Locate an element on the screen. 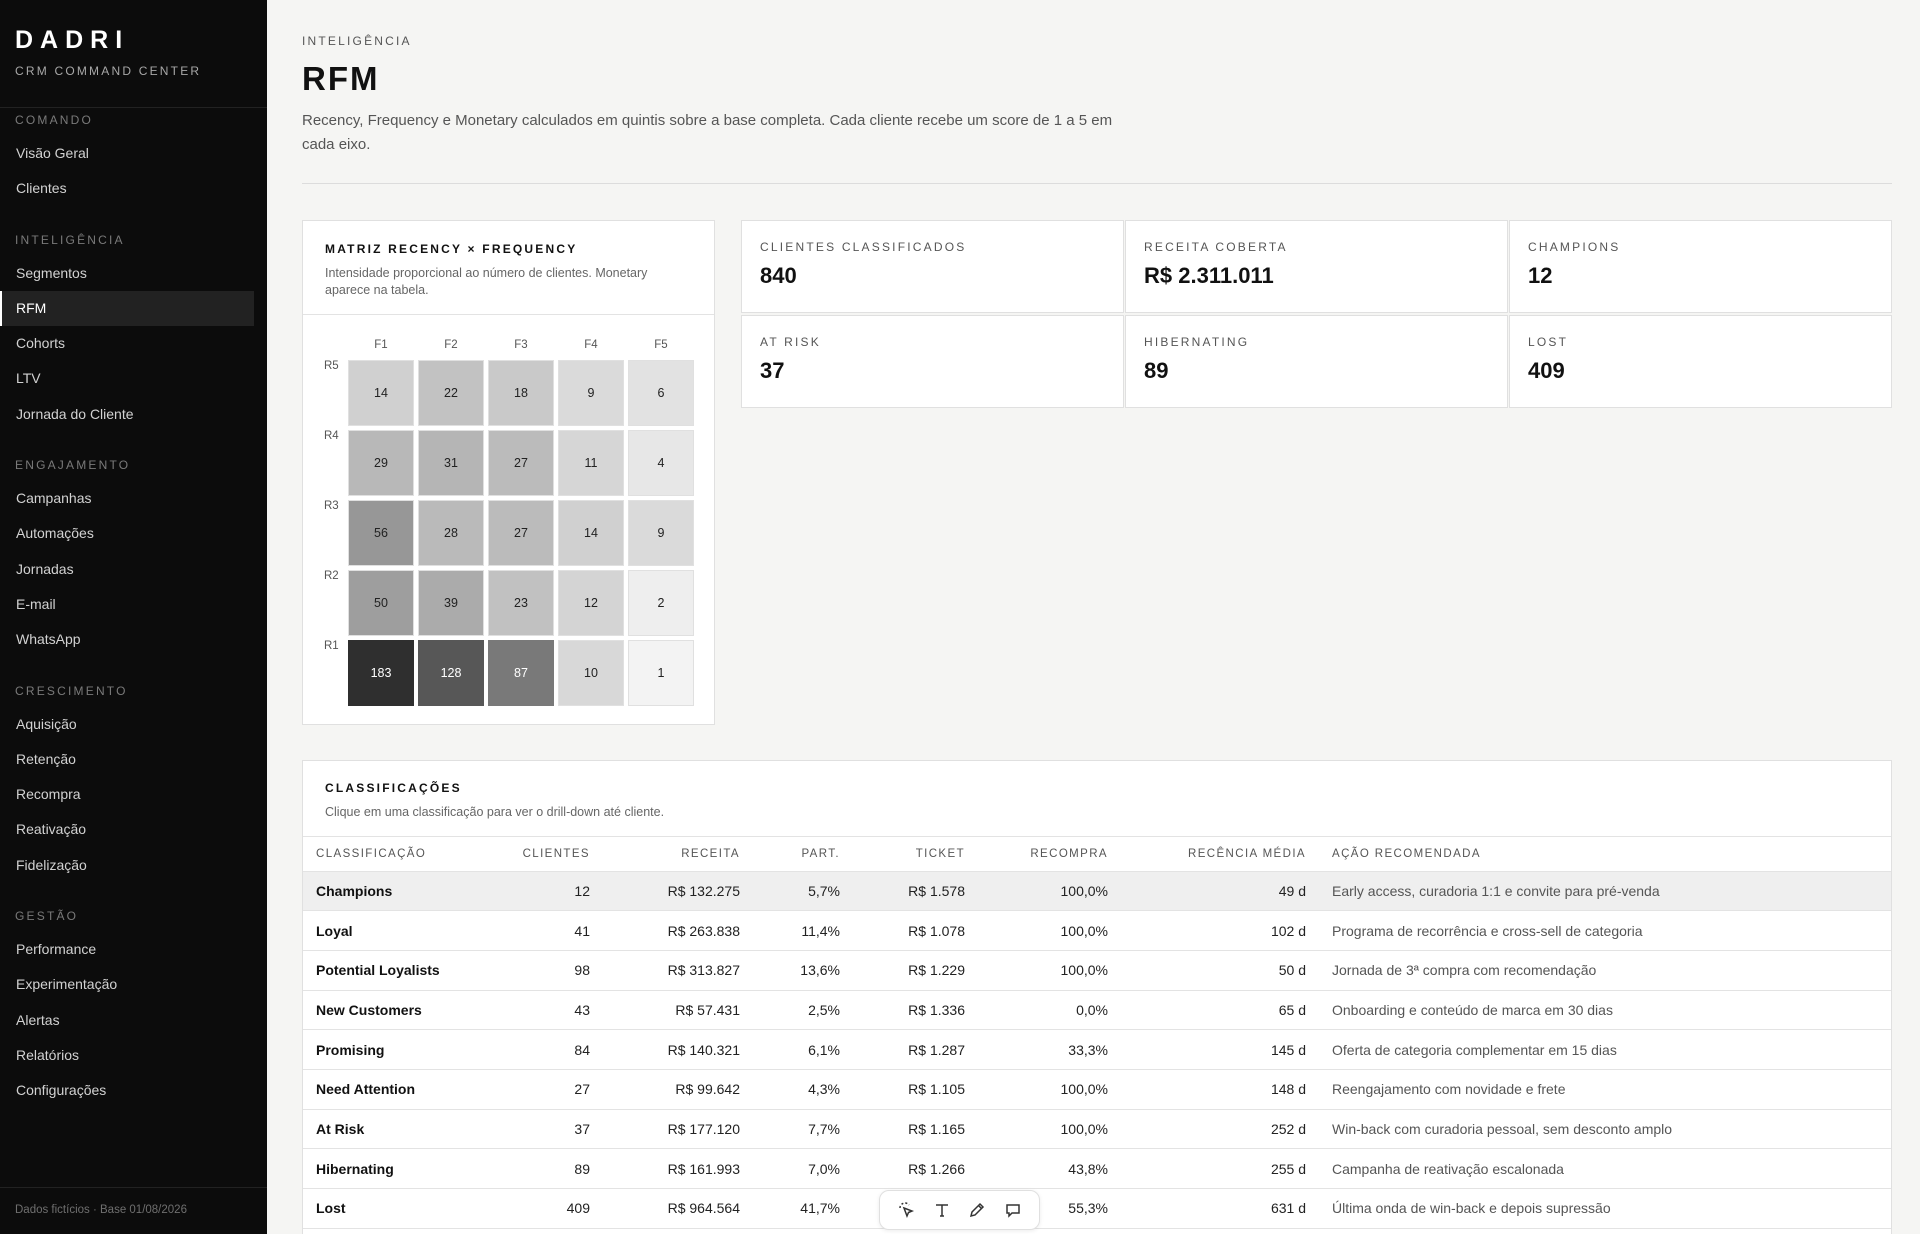 The image size is (1920, 1234). sidebar-item-cohorts: Cohorts is located at coordinates (127, 343).